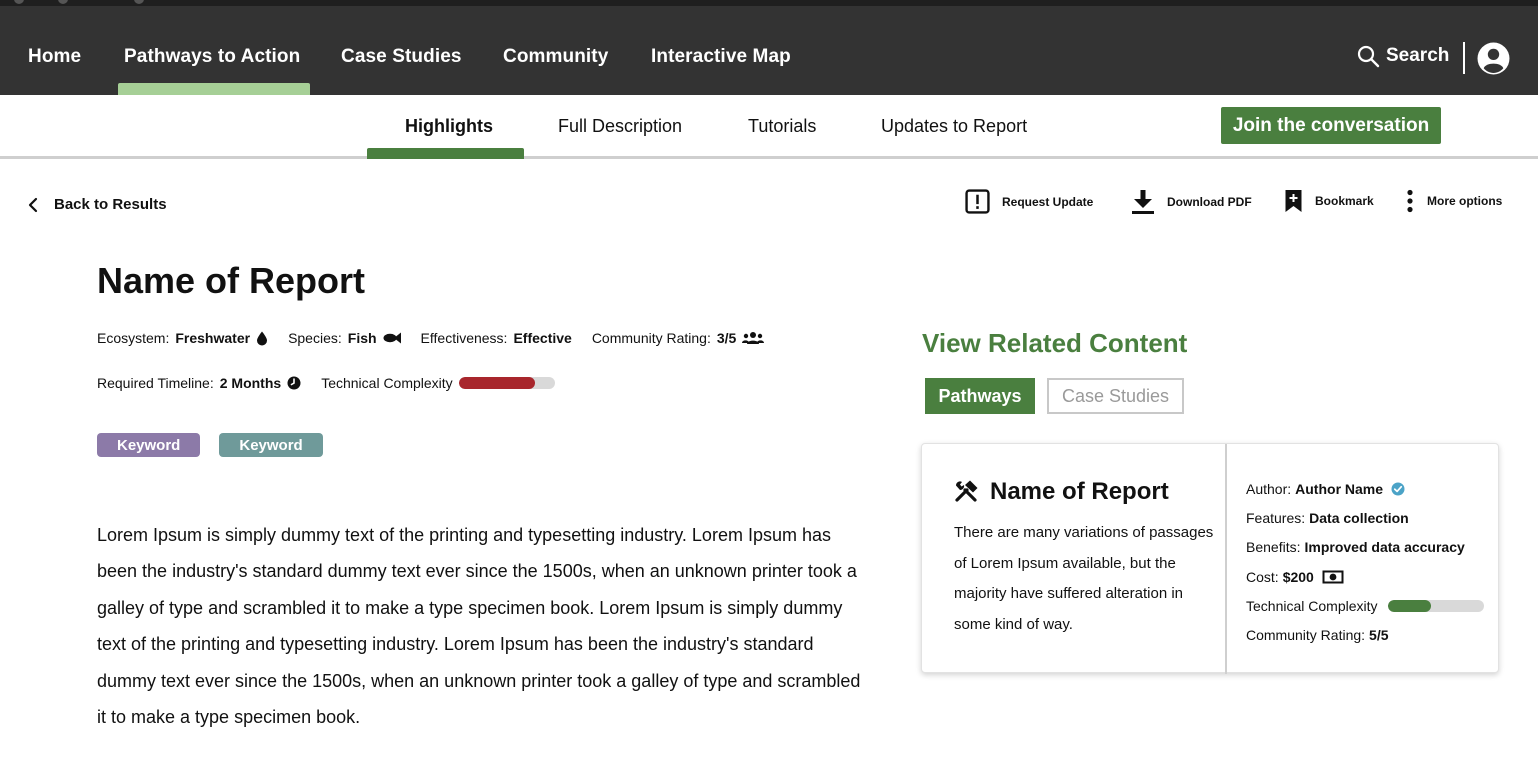 The height and width of the screenshot is (784, 1538). What do you see at coordinates (294, 383) in the screenshot?
I see `clock-icon` at bounding box center [294, 383].